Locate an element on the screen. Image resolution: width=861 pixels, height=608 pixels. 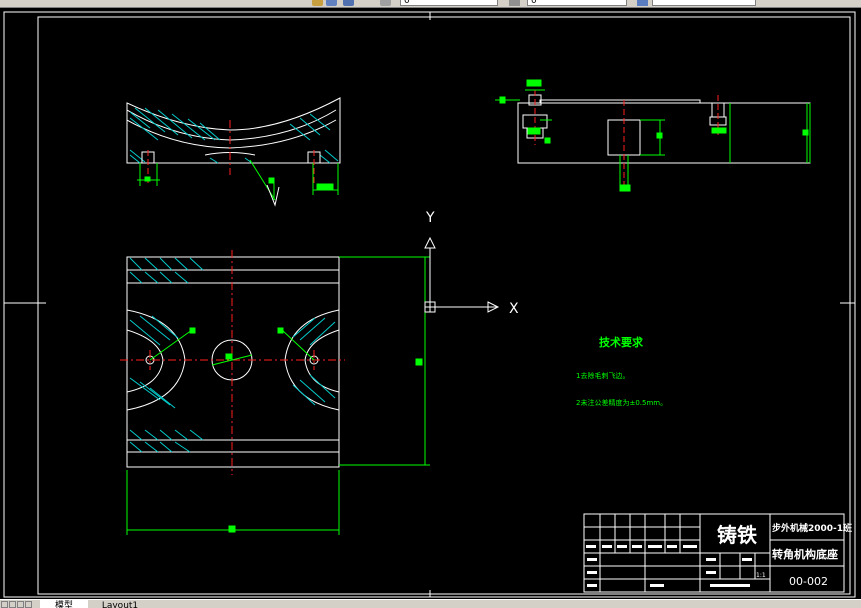
material-label: 铸铁 is located at coordinates (737, 535).